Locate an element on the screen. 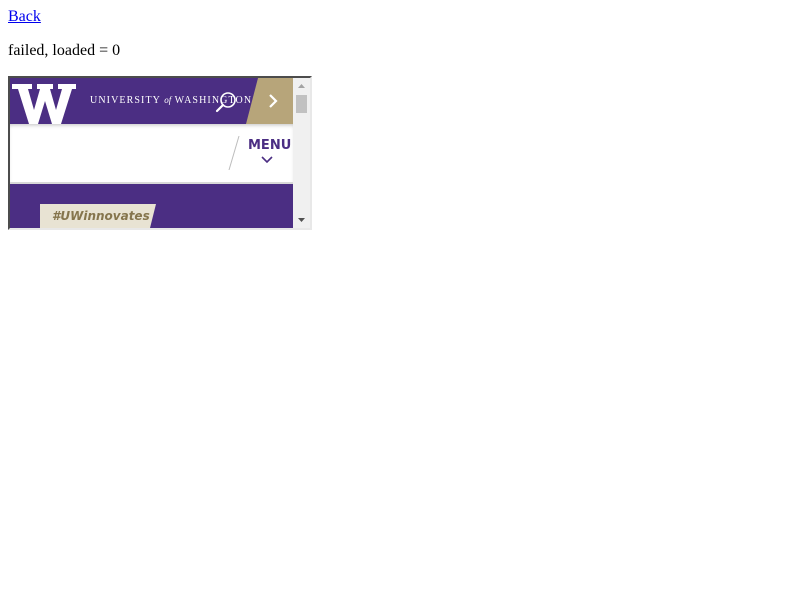 This screenshot has width=800, height=600. menu-button: MENU is located at coordinates (269, 145).